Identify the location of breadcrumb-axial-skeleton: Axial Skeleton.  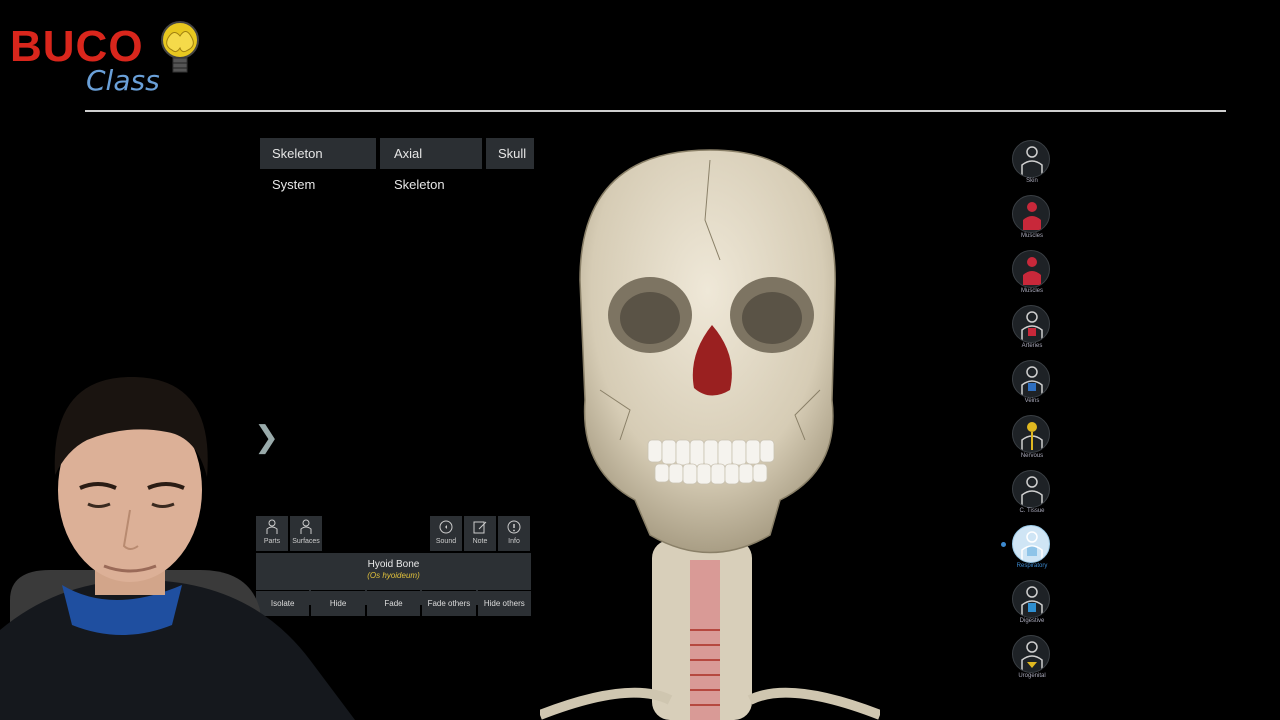
(431, 165).